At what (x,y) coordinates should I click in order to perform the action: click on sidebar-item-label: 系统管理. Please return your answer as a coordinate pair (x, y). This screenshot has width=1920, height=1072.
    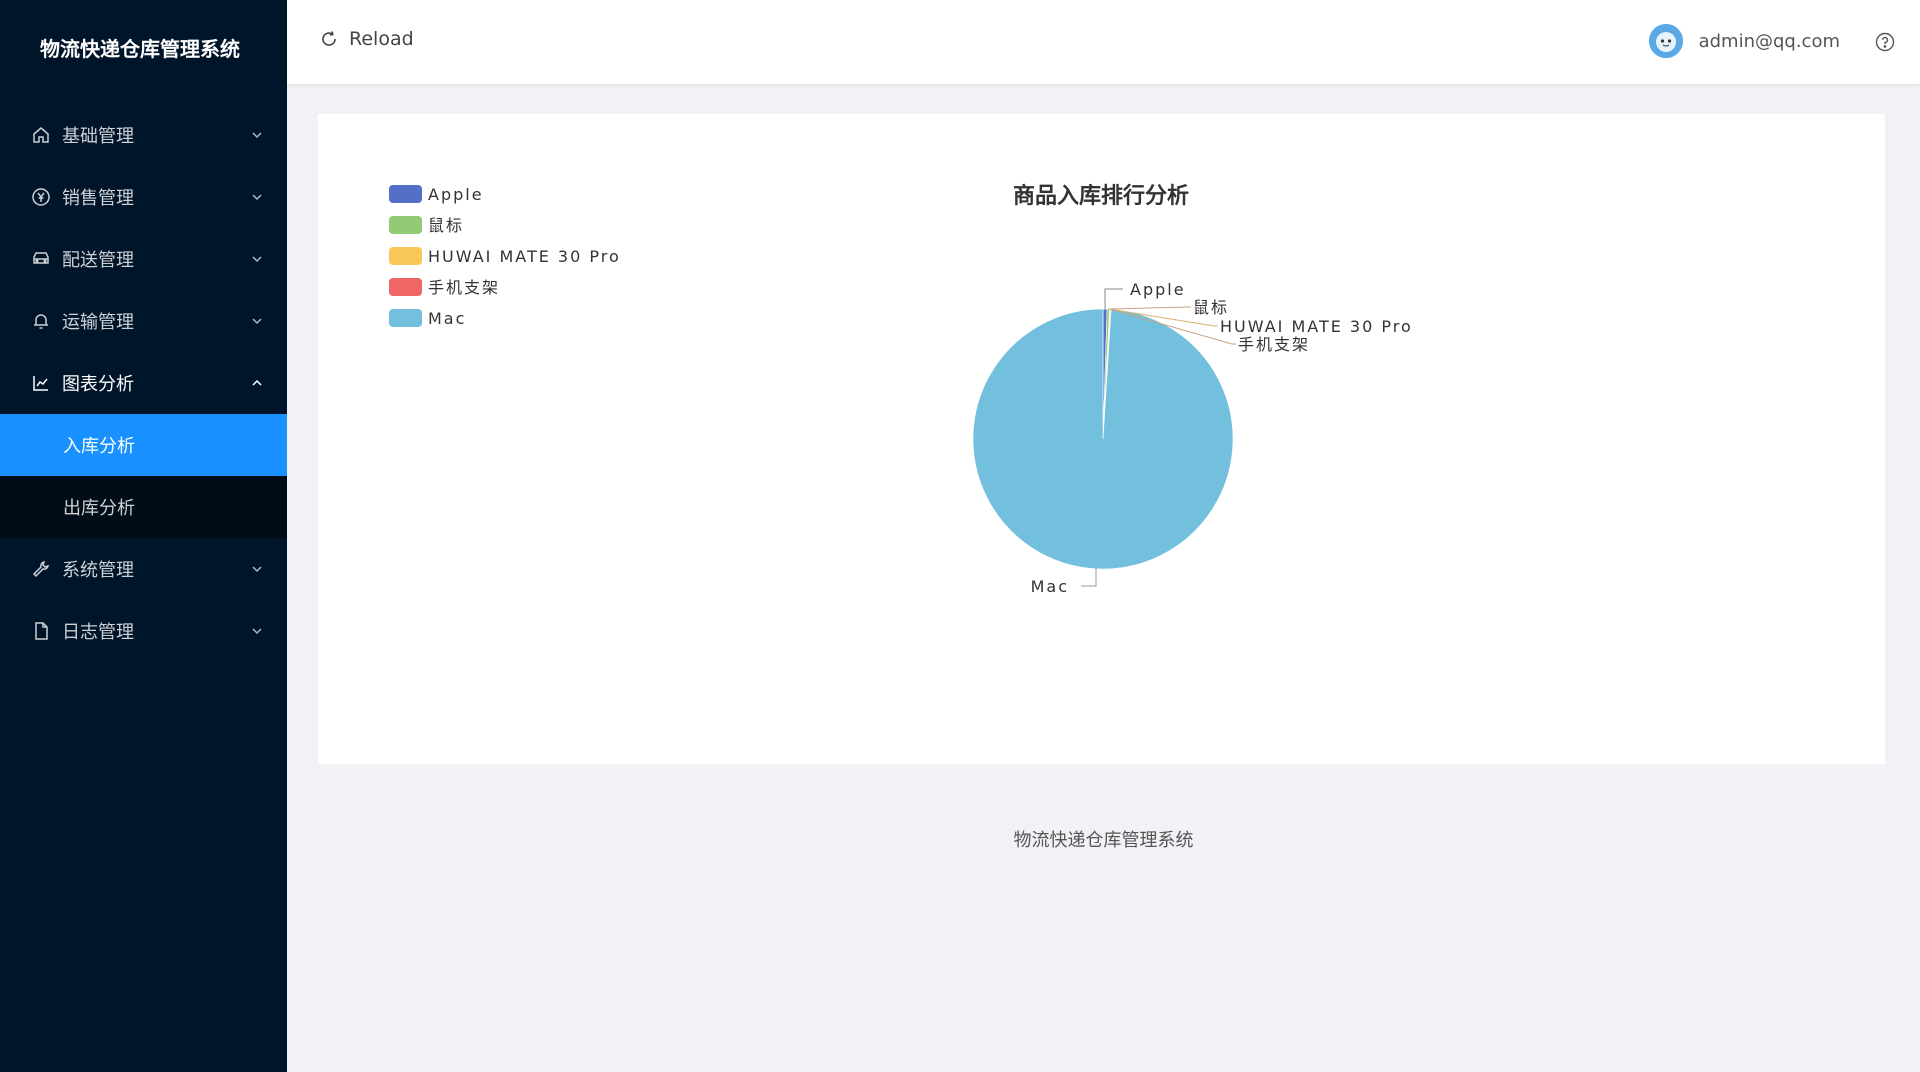
    Looking at the image, I should click on (98, 570).